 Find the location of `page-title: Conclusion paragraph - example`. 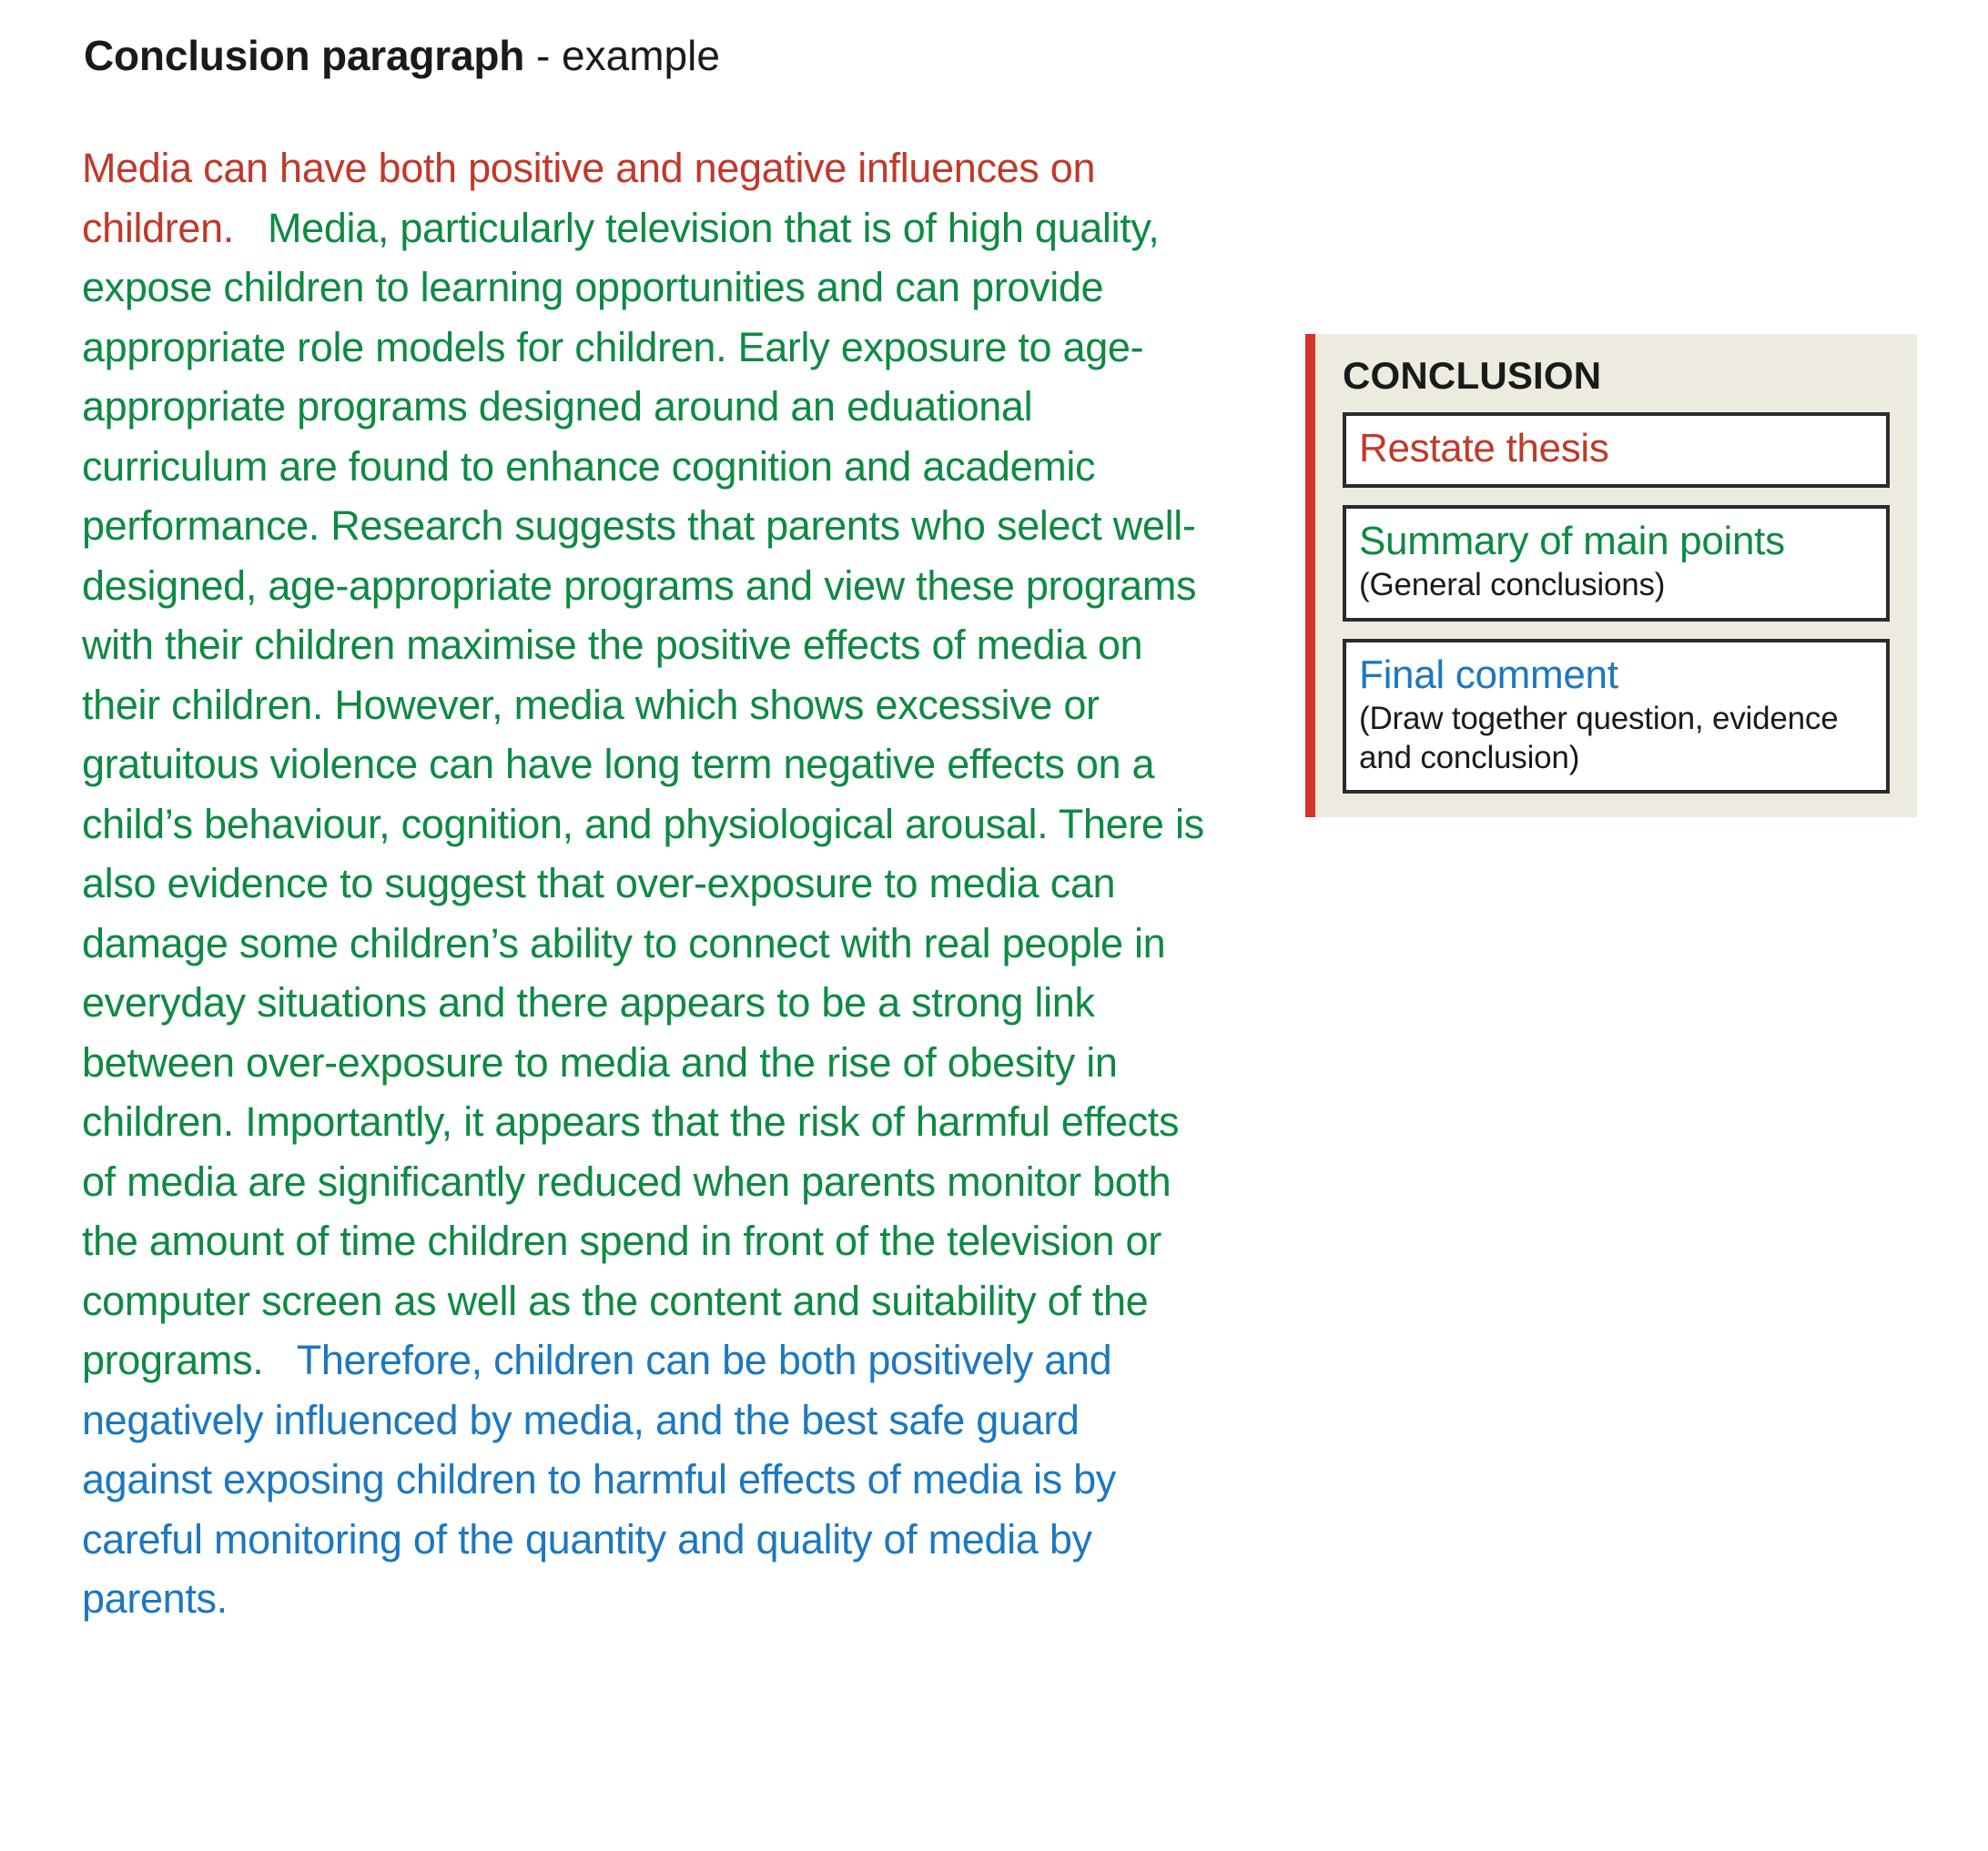

page-title: Conclusion paragraph - example is located at coordinates (402, 56).